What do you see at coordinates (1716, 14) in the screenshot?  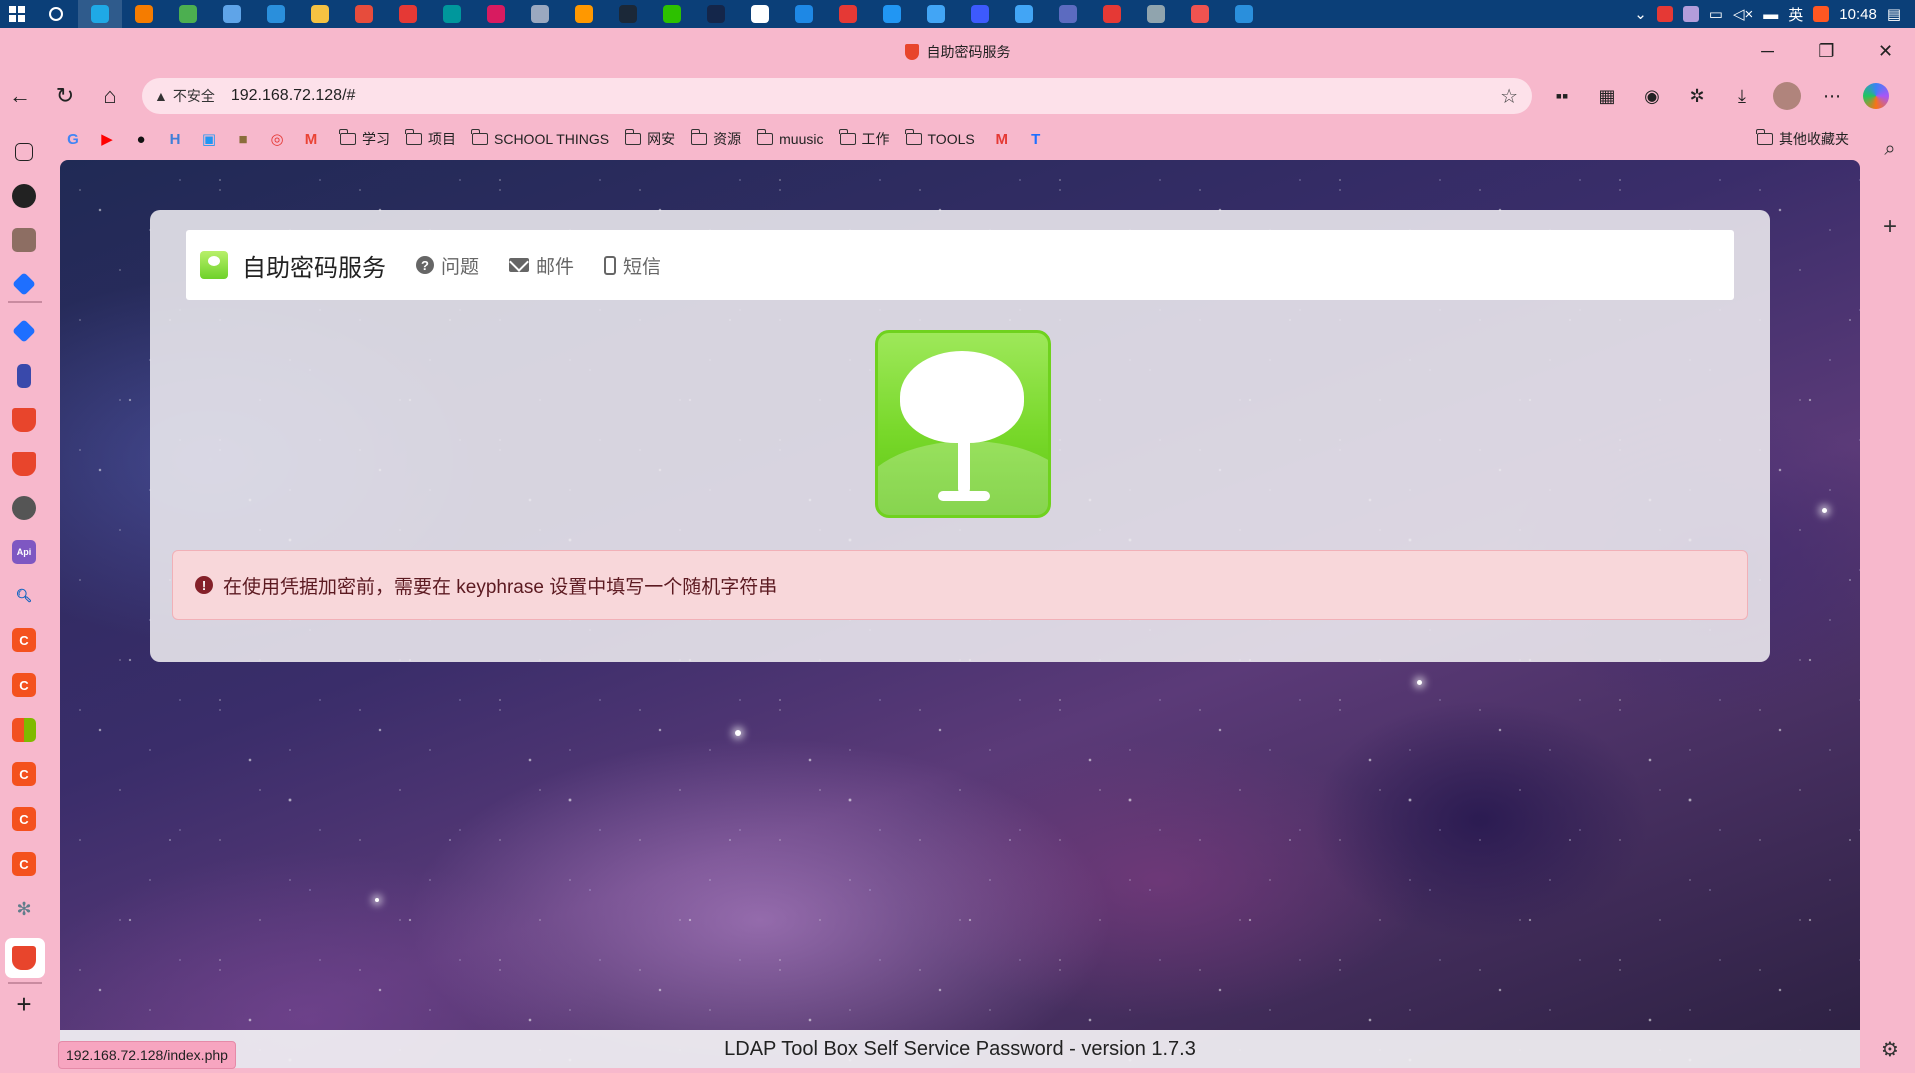 I see `network-icon: ▭` at bounding box center [1716, 14].